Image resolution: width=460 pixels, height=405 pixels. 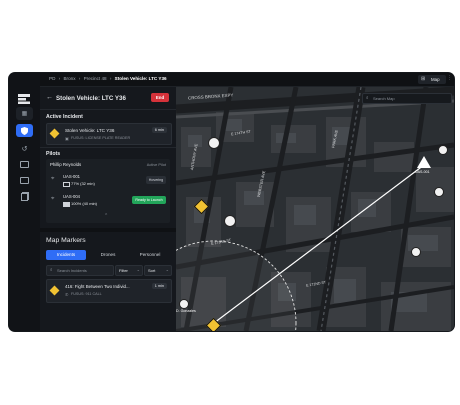 I want to click on rail-incidents-button, so click(x=24, y=130).